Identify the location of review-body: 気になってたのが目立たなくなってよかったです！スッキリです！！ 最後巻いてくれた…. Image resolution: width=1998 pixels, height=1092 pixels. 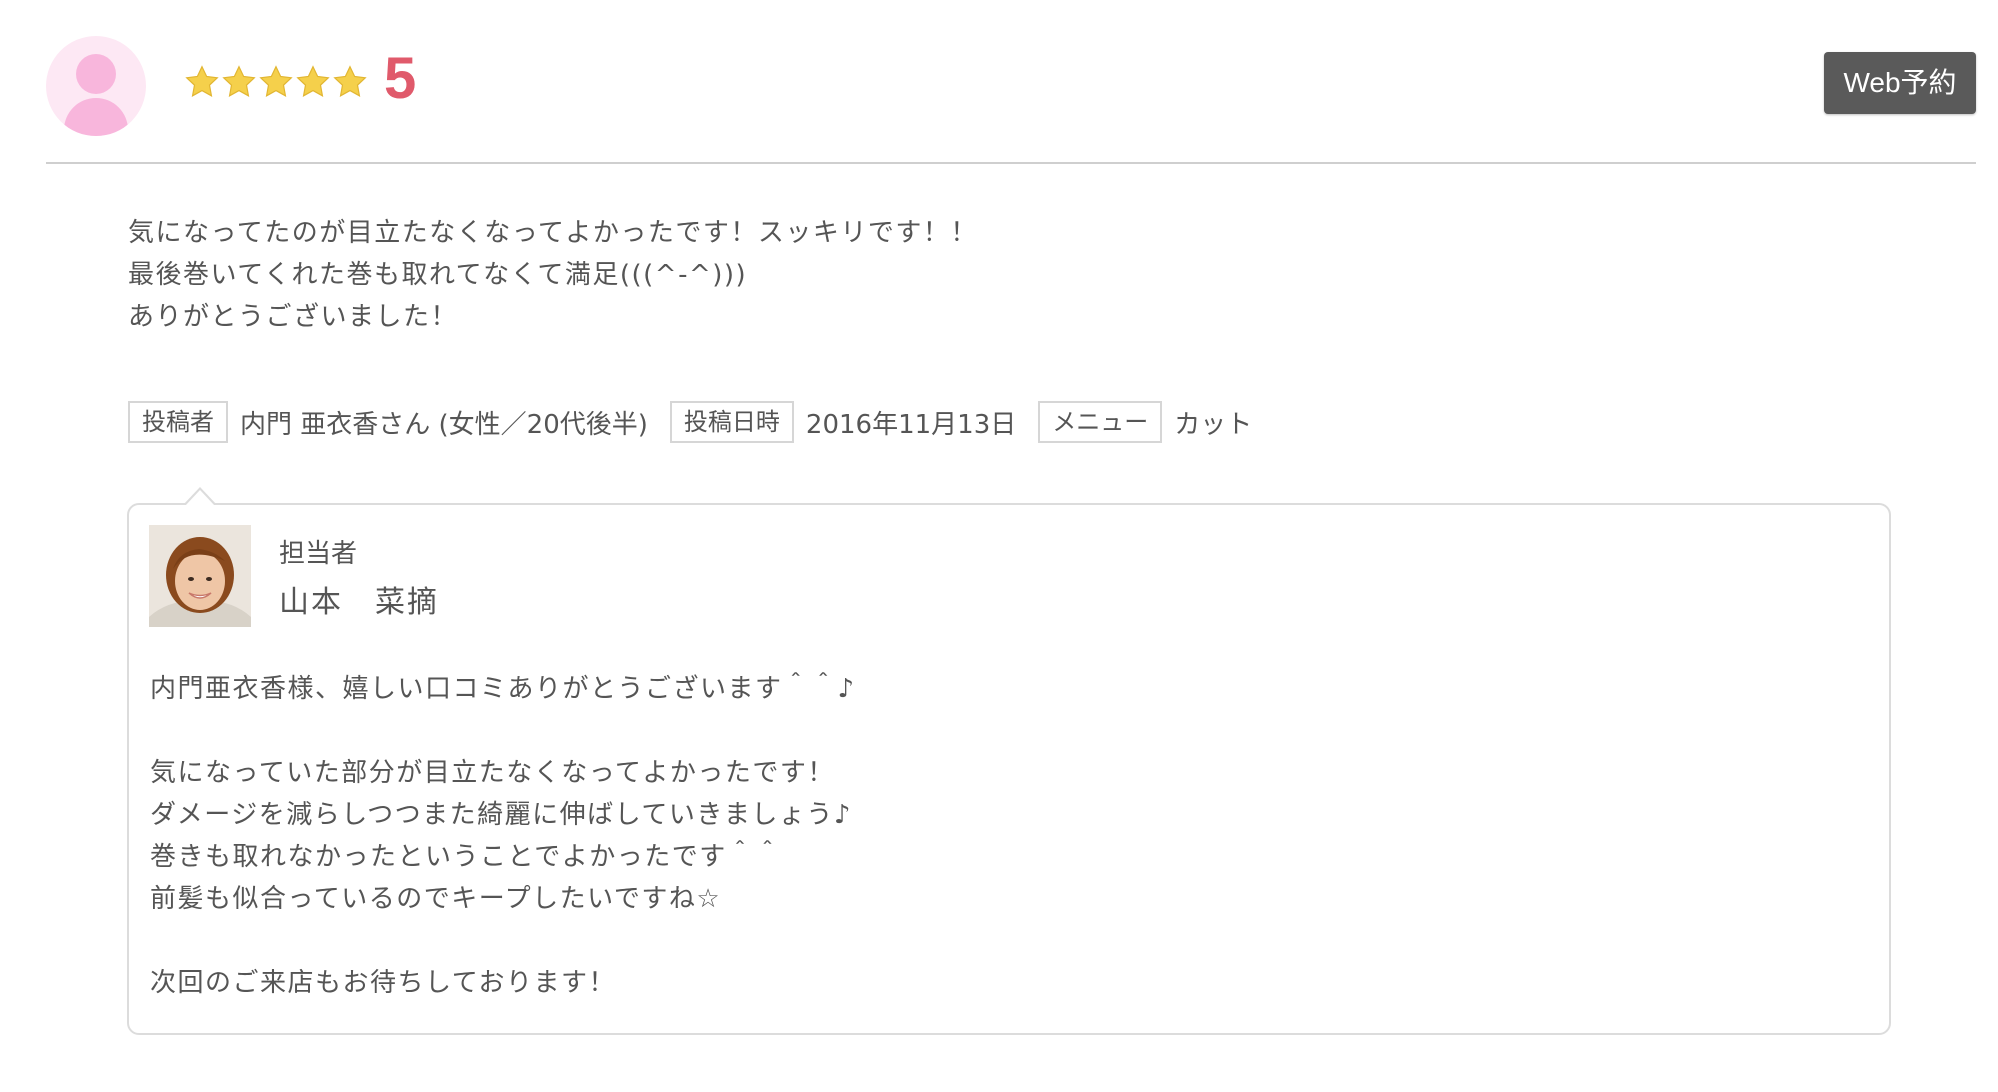
(553, 275).